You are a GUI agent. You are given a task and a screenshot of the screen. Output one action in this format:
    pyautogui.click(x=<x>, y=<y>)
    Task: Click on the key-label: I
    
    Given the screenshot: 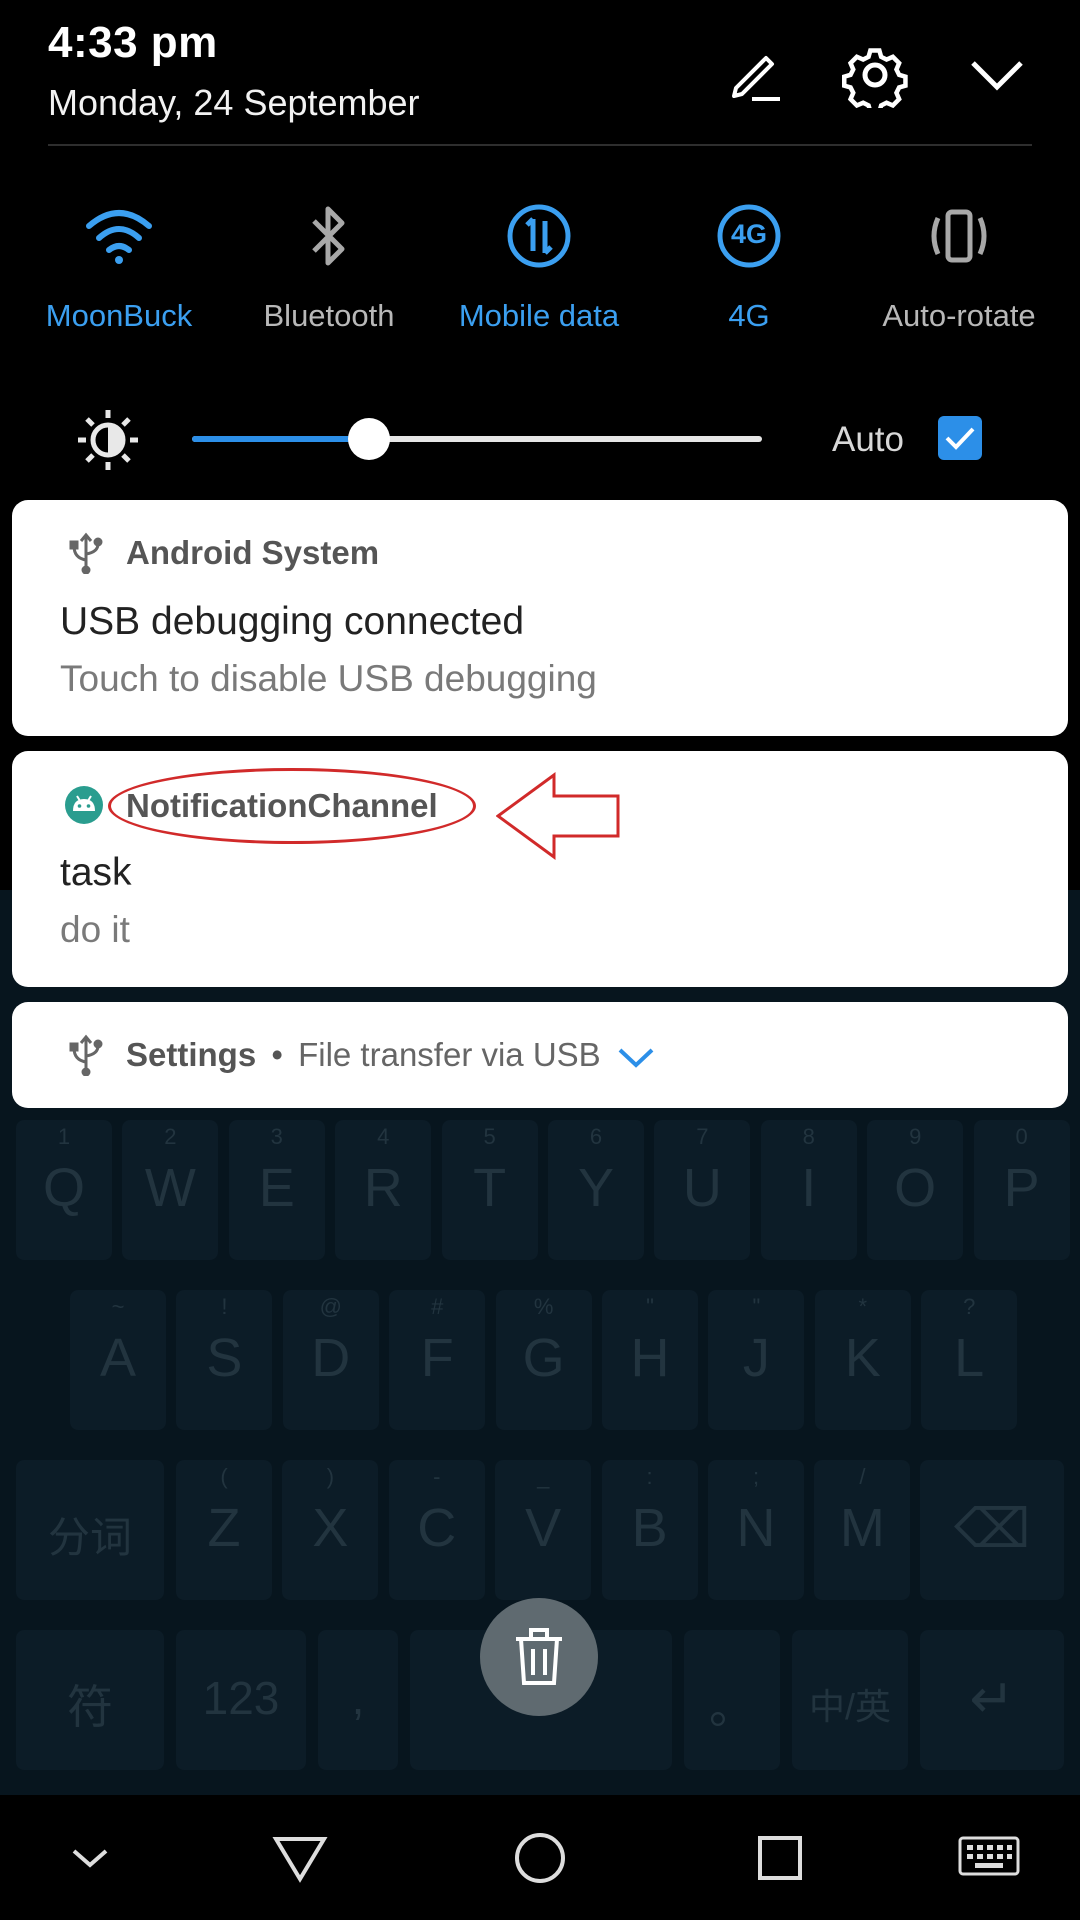 What is the action you would take?
    pyautogui.click(x=809, y=1187)
    